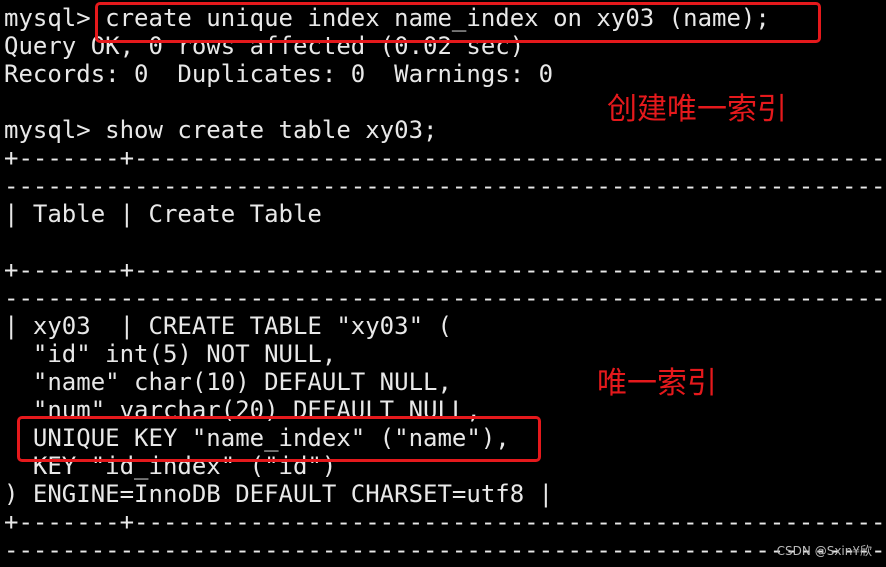 The height and width of the screenshot is (567, 886). I want to click on highlight-box-create-index, so click(458, 22).